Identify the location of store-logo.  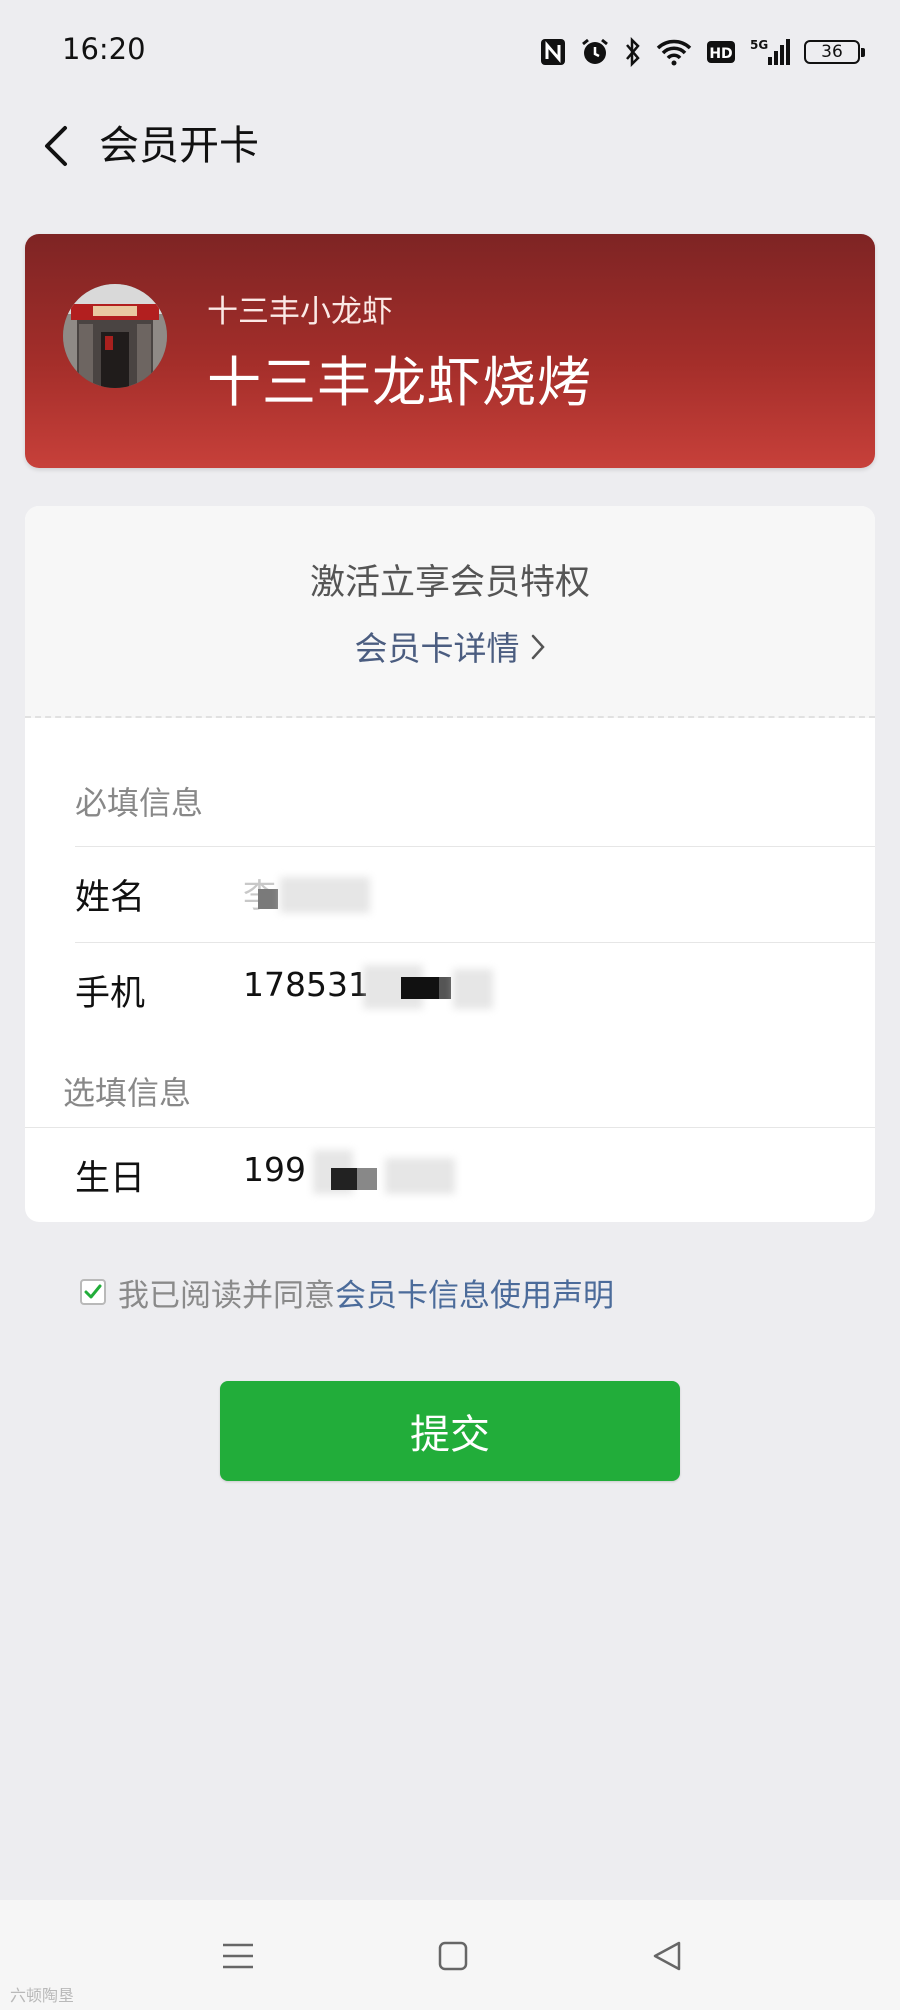
(115, 336).